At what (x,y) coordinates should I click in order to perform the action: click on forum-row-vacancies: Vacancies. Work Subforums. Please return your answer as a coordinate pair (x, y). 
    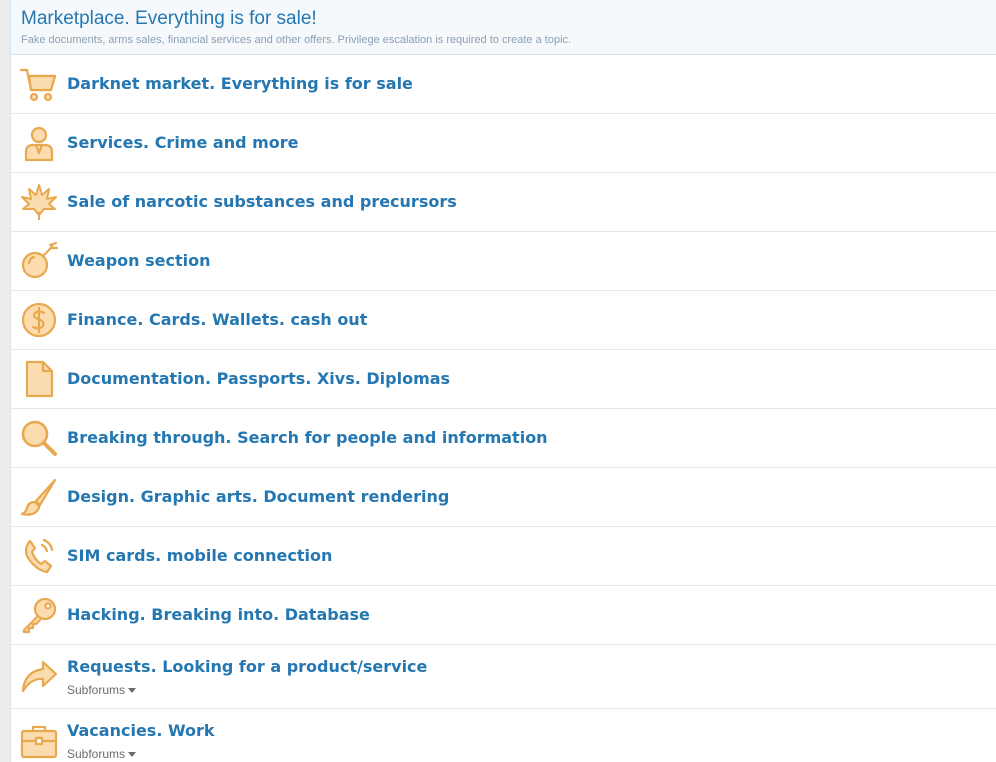
    Looking at the image, I should click on (503, 735).